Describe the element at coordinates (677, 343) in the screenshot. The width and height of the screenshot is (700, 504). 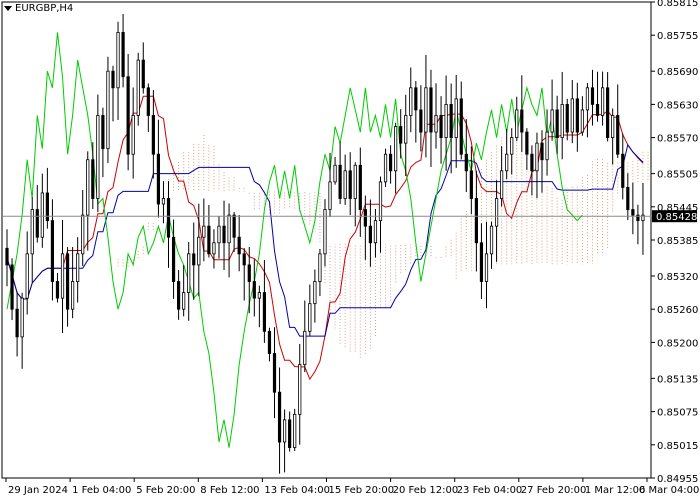
I see `y-tick-label: 0.85200` at that location.